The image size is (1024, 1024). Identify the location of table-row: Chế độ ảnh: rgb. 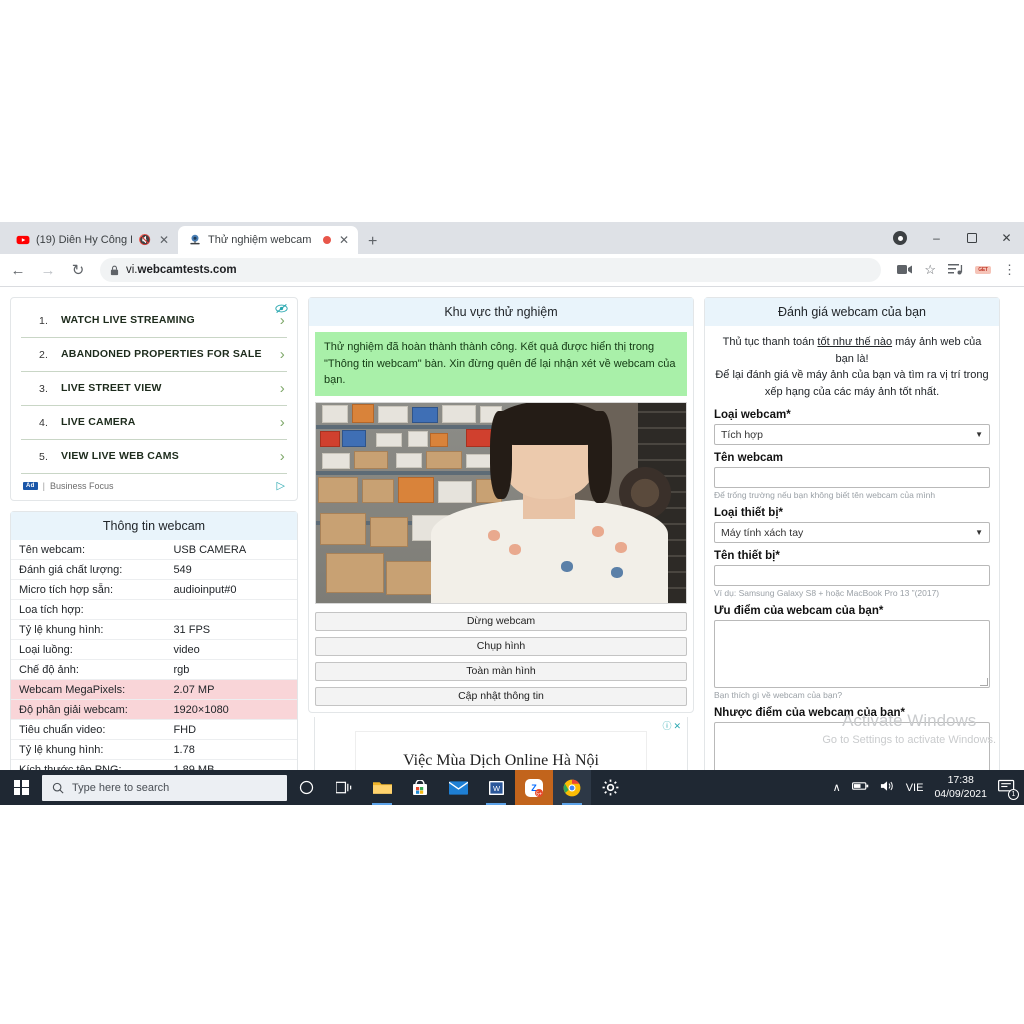
(154, 669).